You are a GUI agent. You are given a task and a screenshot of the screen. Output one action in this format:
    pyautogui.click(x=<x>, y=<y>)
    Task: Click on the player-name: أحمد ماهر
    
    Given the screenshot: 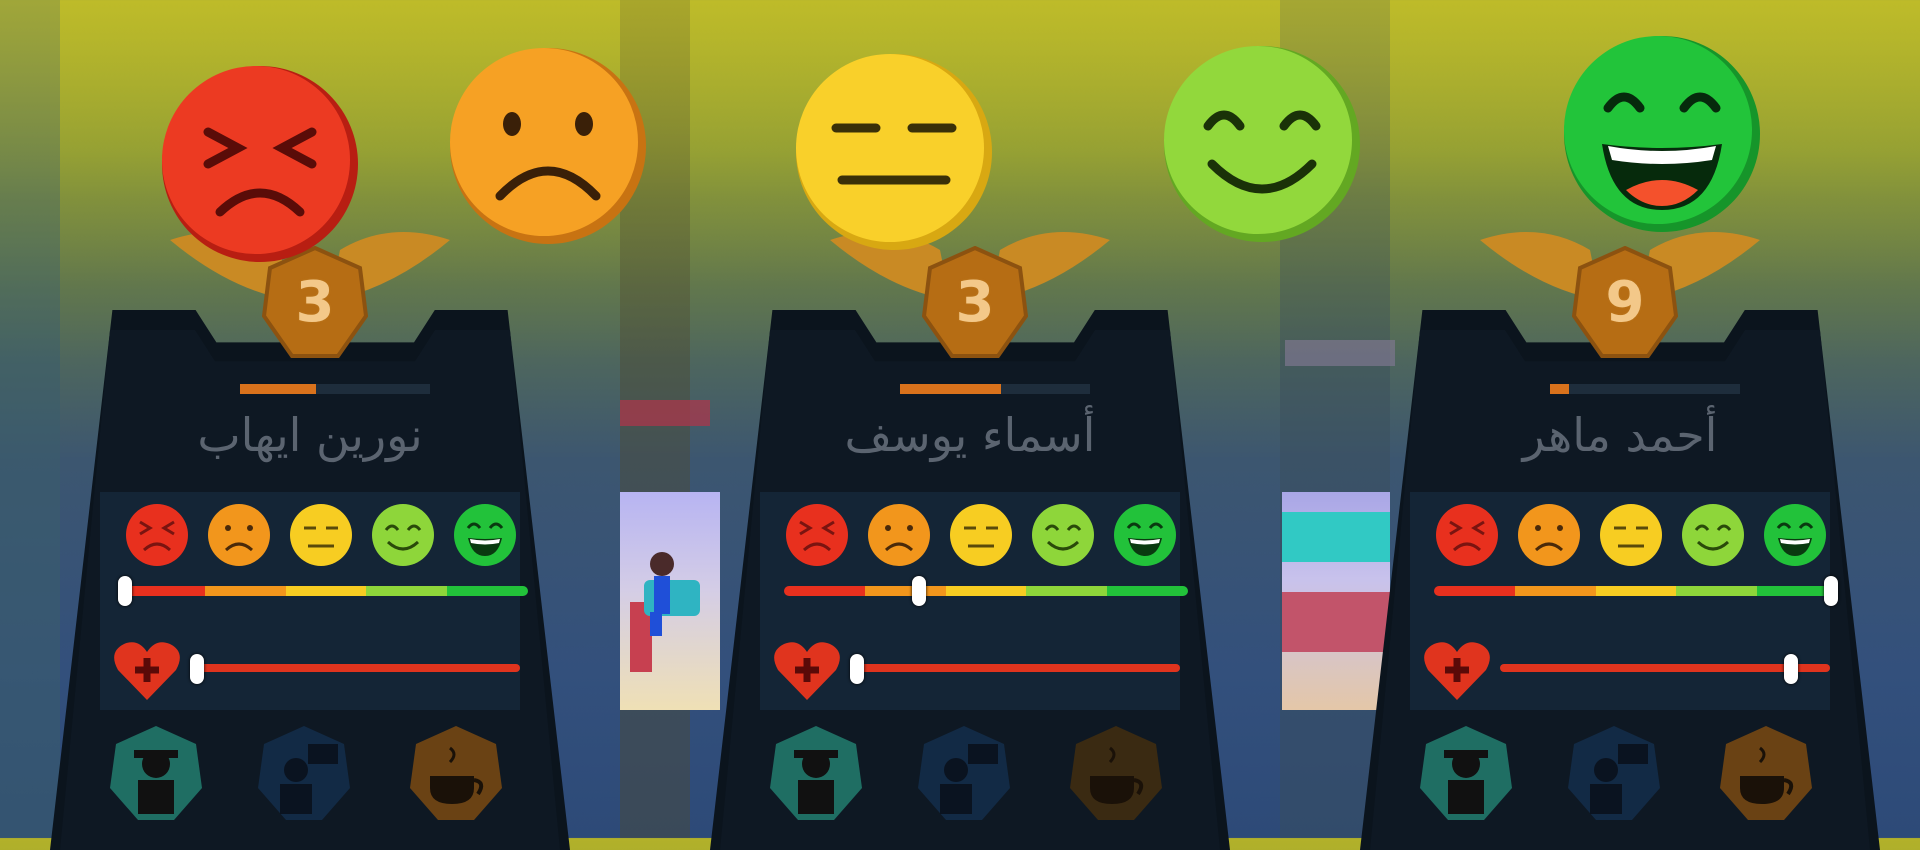 What is the action you would take?
    pyautogui.click(x=1620, y=435)
    